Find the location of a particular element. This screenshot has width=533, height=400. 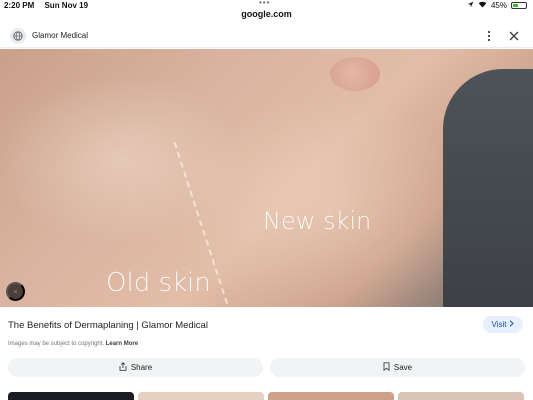

copyright-text: Images may be subject to copyright. is located at coordinates (56, 344).